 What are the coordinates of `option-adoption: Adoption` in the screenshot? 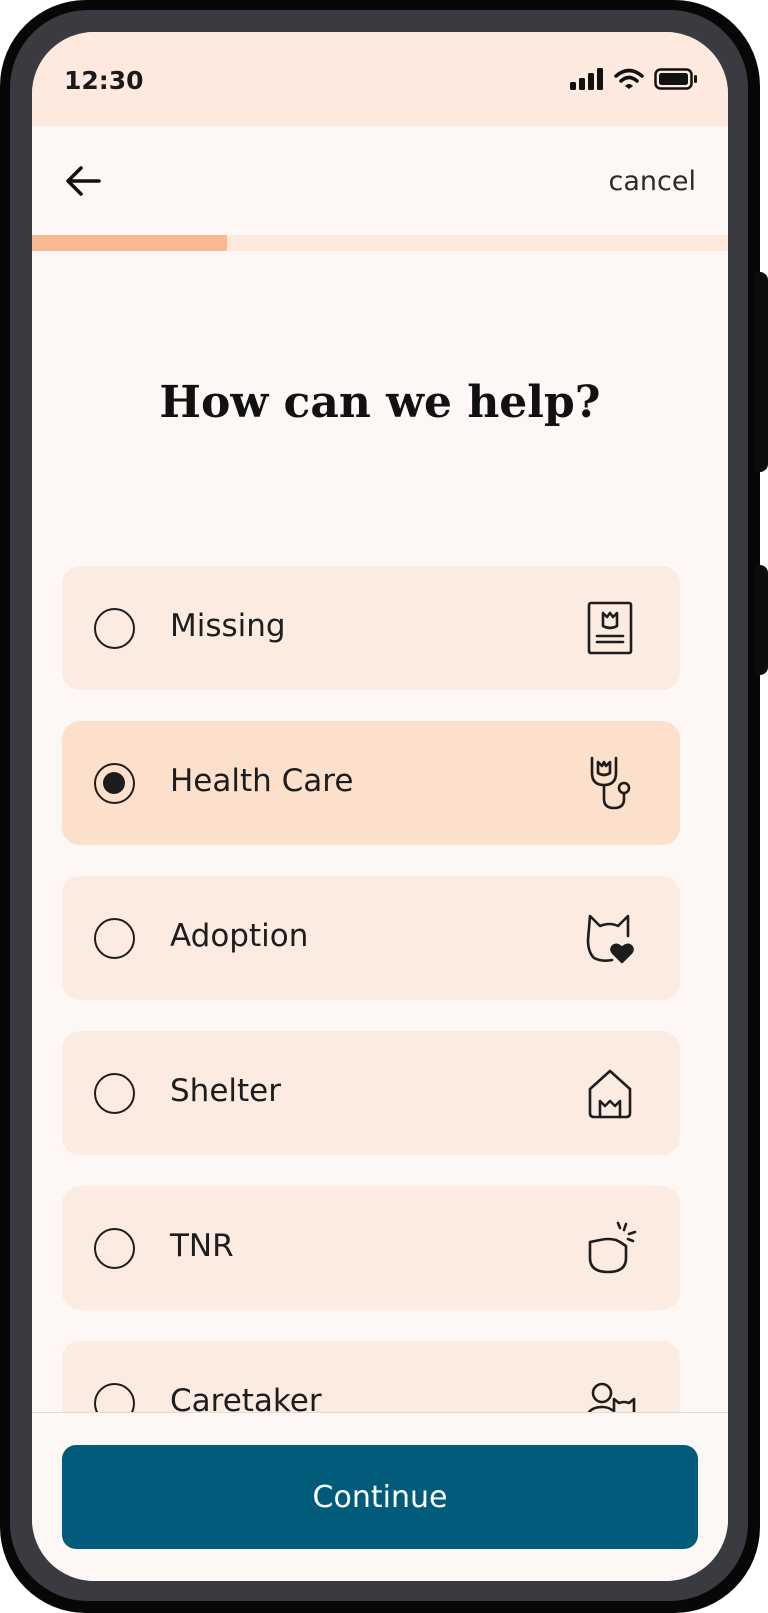 It's located at (371, 938).